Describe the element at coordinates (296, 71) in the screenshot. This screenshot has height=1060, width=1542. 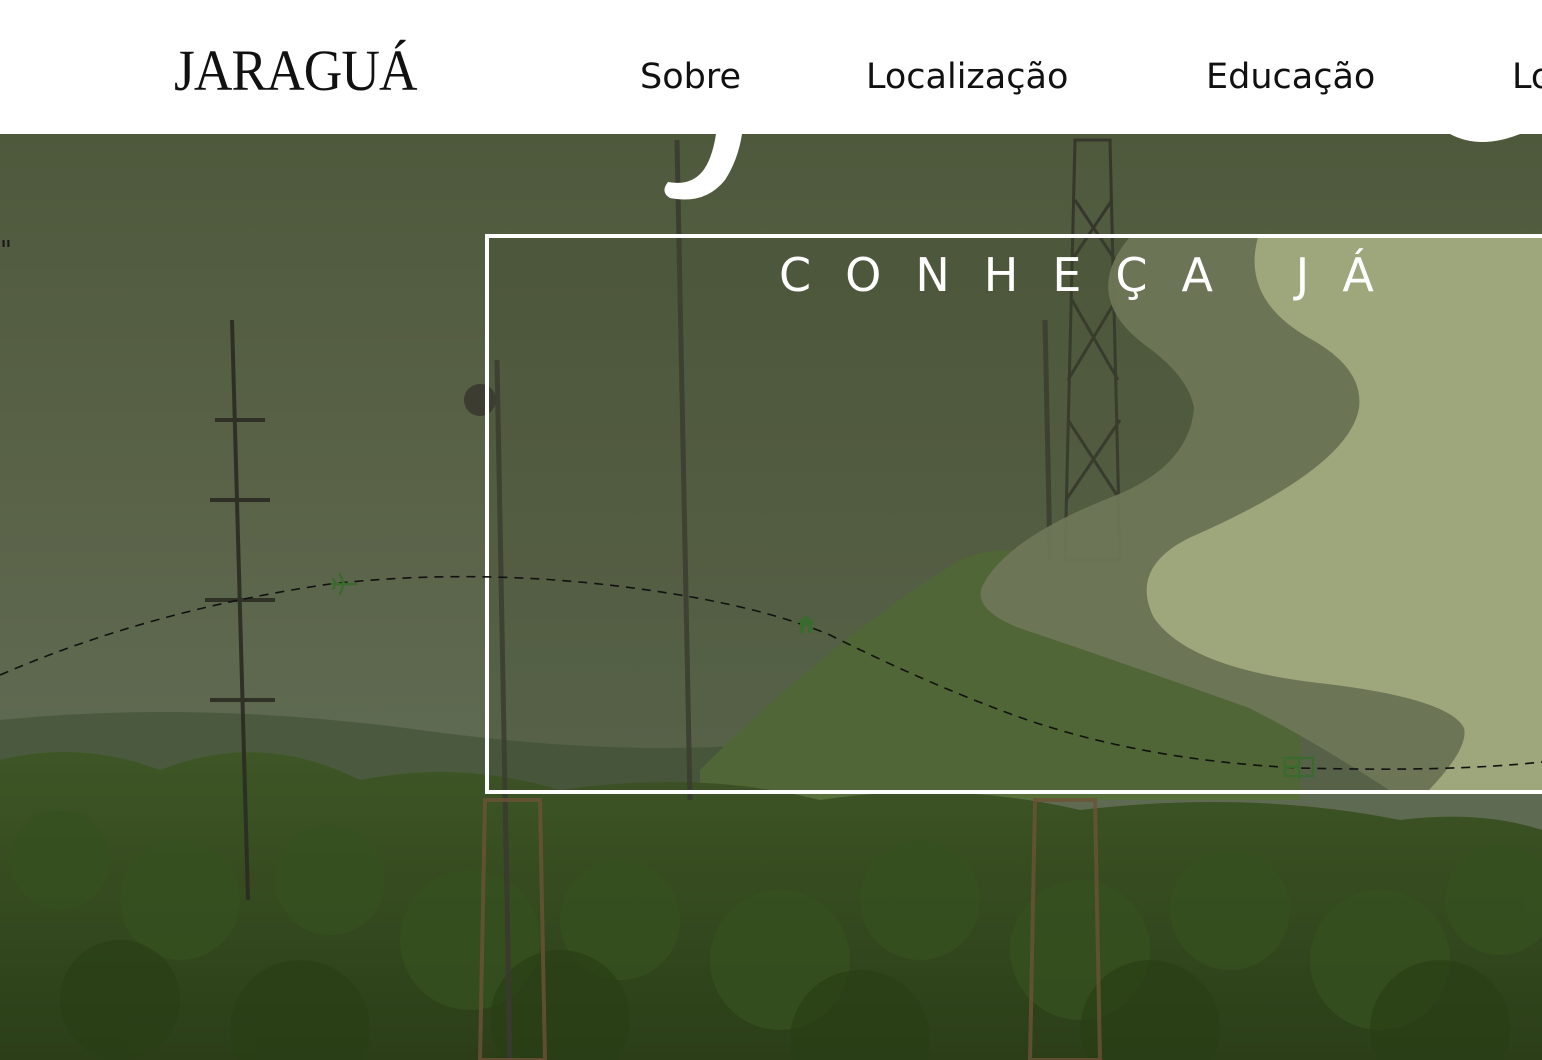
I see `site-logo: JARAGUÁ` at that location.